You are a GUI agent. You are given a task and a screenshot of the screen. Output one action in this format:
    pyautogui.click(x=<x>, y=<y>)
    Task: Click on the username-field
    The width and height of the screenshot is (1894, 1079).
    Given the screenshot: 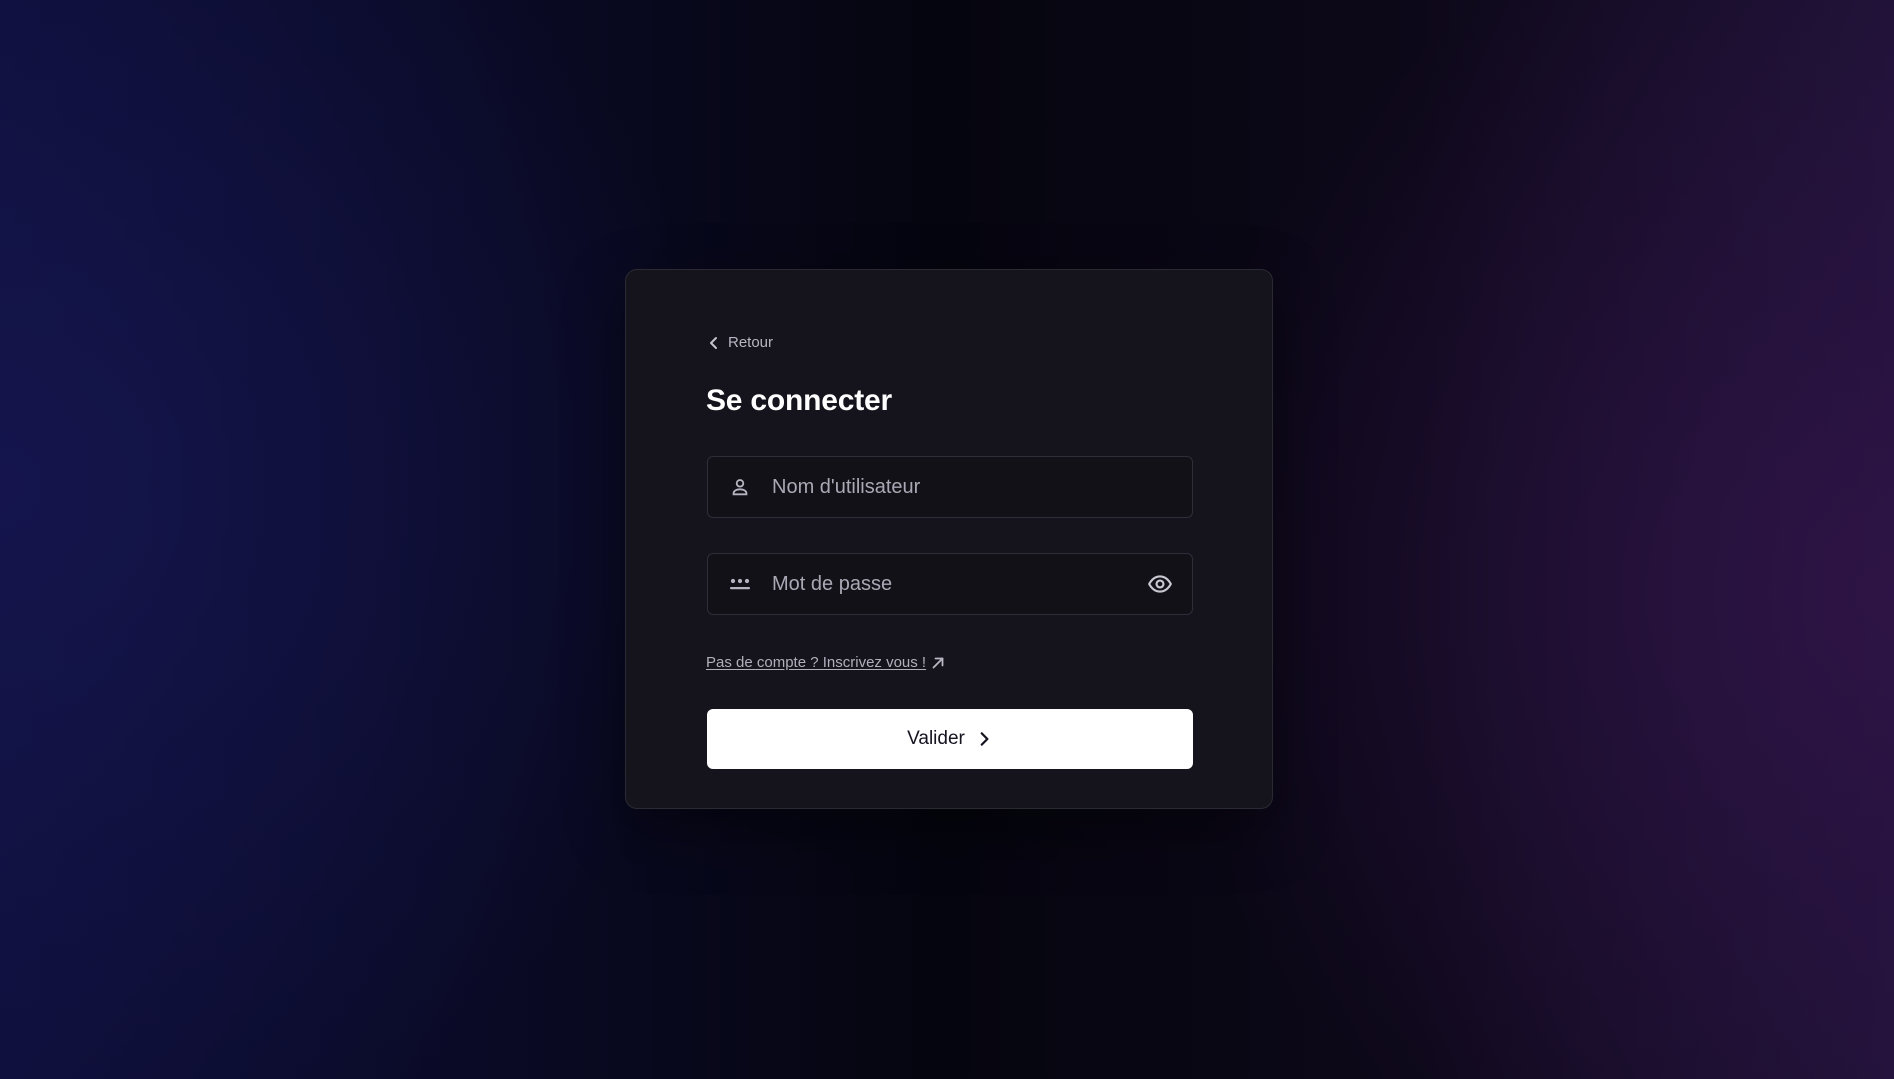 What is the action you would take?
    pyautogui.click(x=950, y=487)
    